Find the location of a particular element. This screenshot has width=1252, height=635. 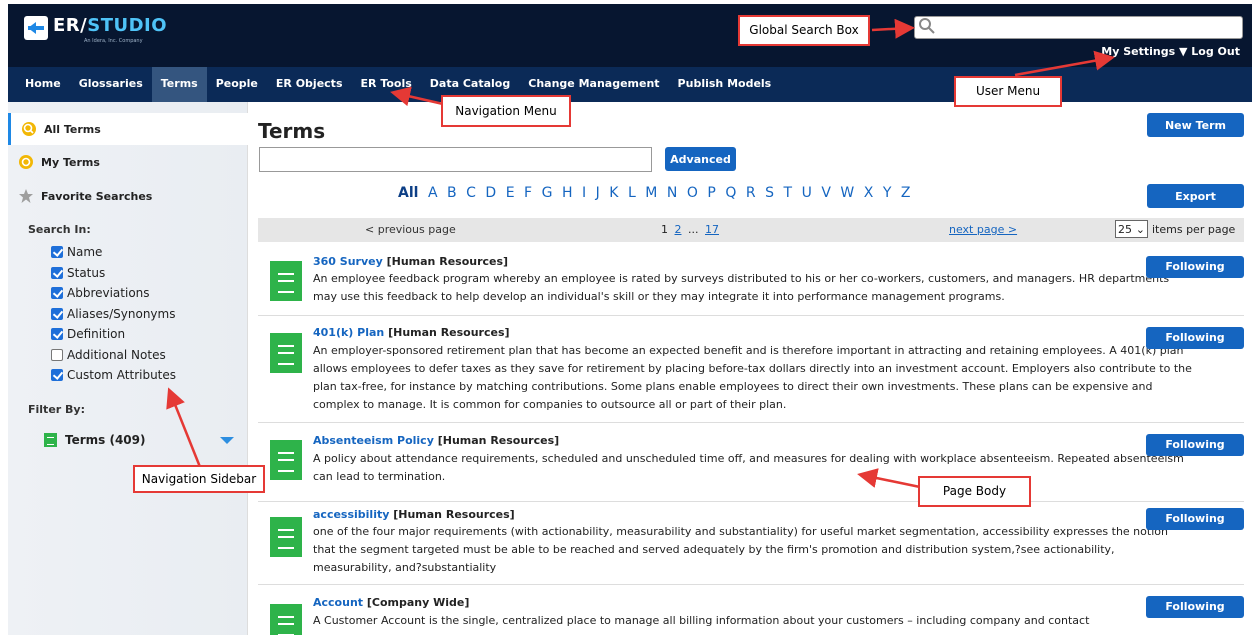

nav-glossaries: Glossaries is located at coordinates (111, 84).